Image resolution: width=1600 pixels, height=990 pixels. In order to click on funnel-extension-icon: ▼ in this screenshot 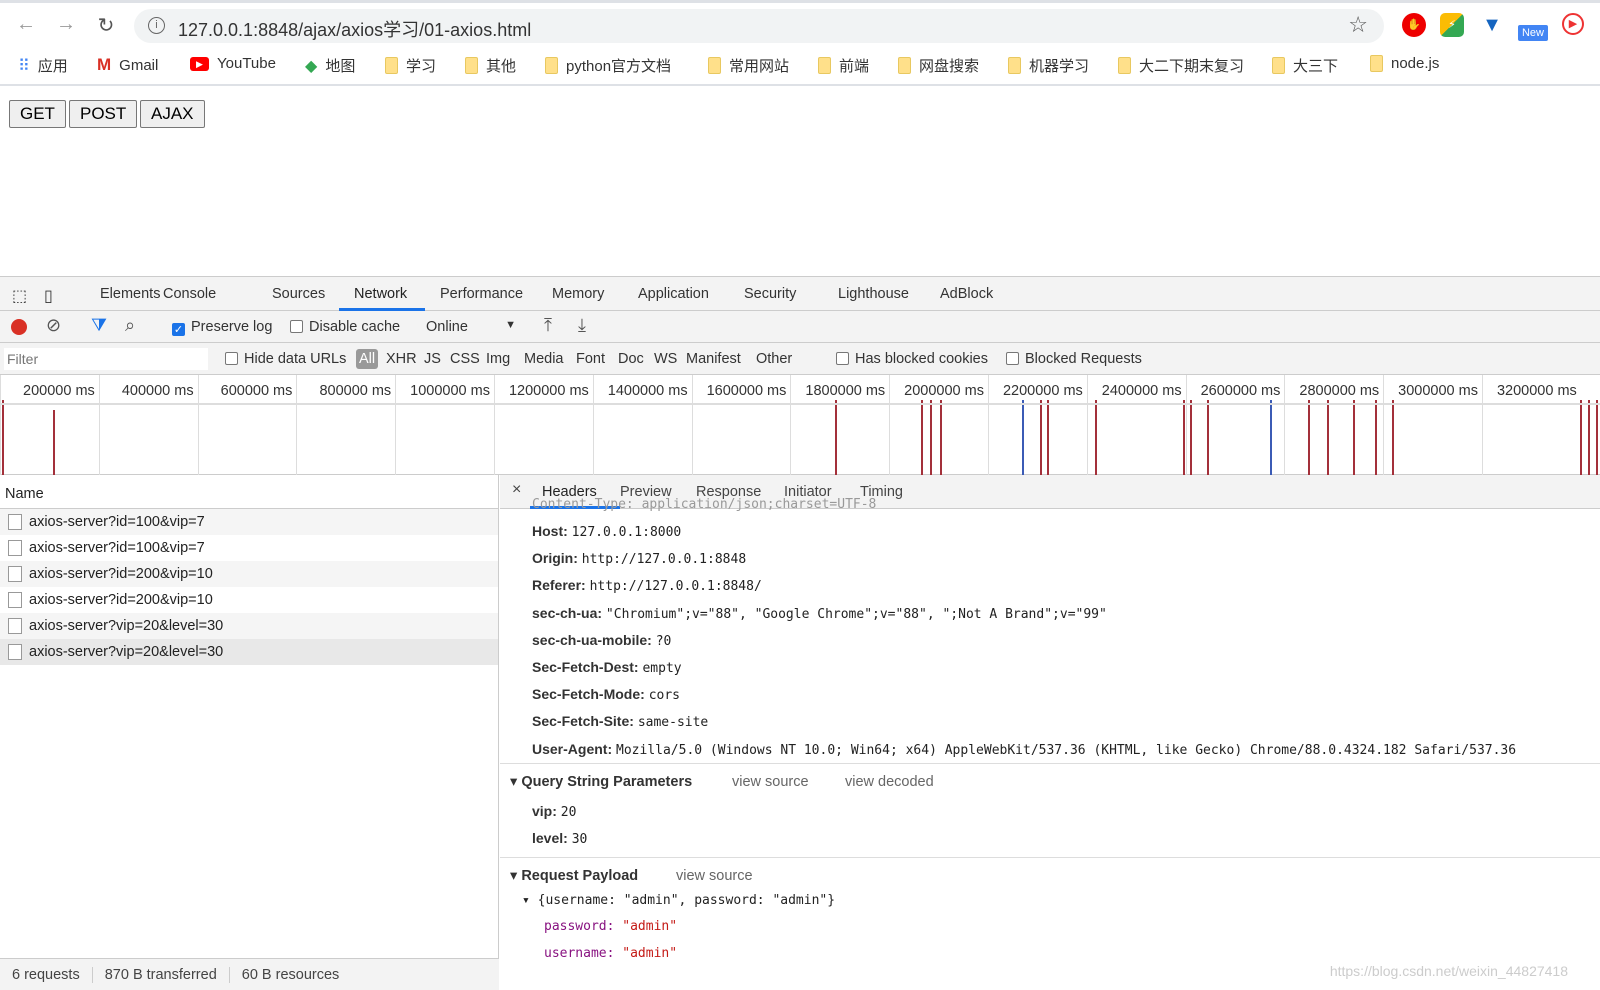, I will do `click(1492, 25)`.